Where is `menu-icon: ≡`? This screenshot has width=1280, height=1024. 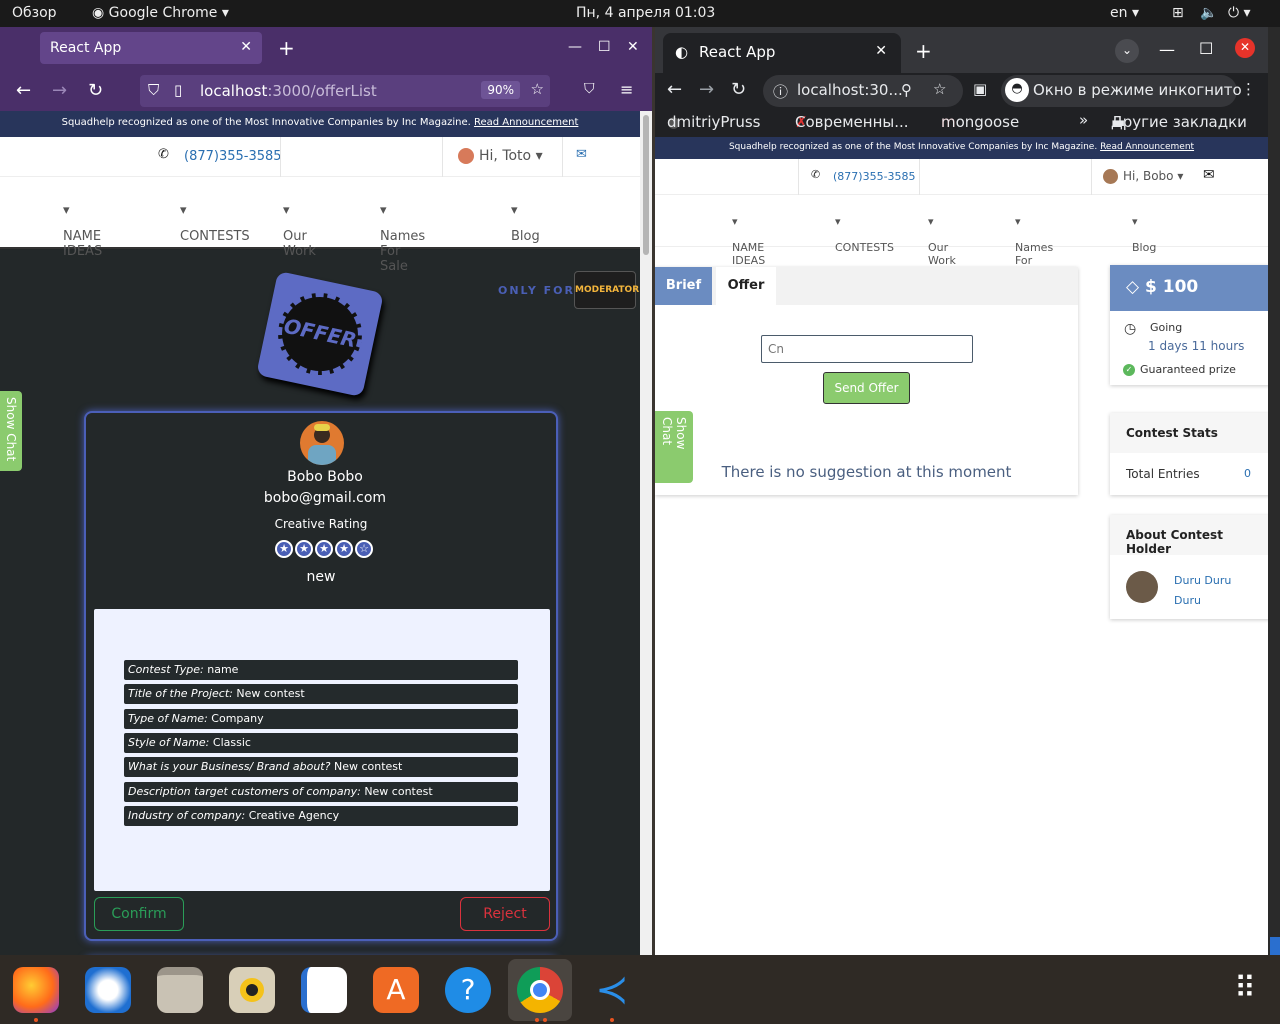 menu-icon: ≡ is located at coordinates (626, 89).